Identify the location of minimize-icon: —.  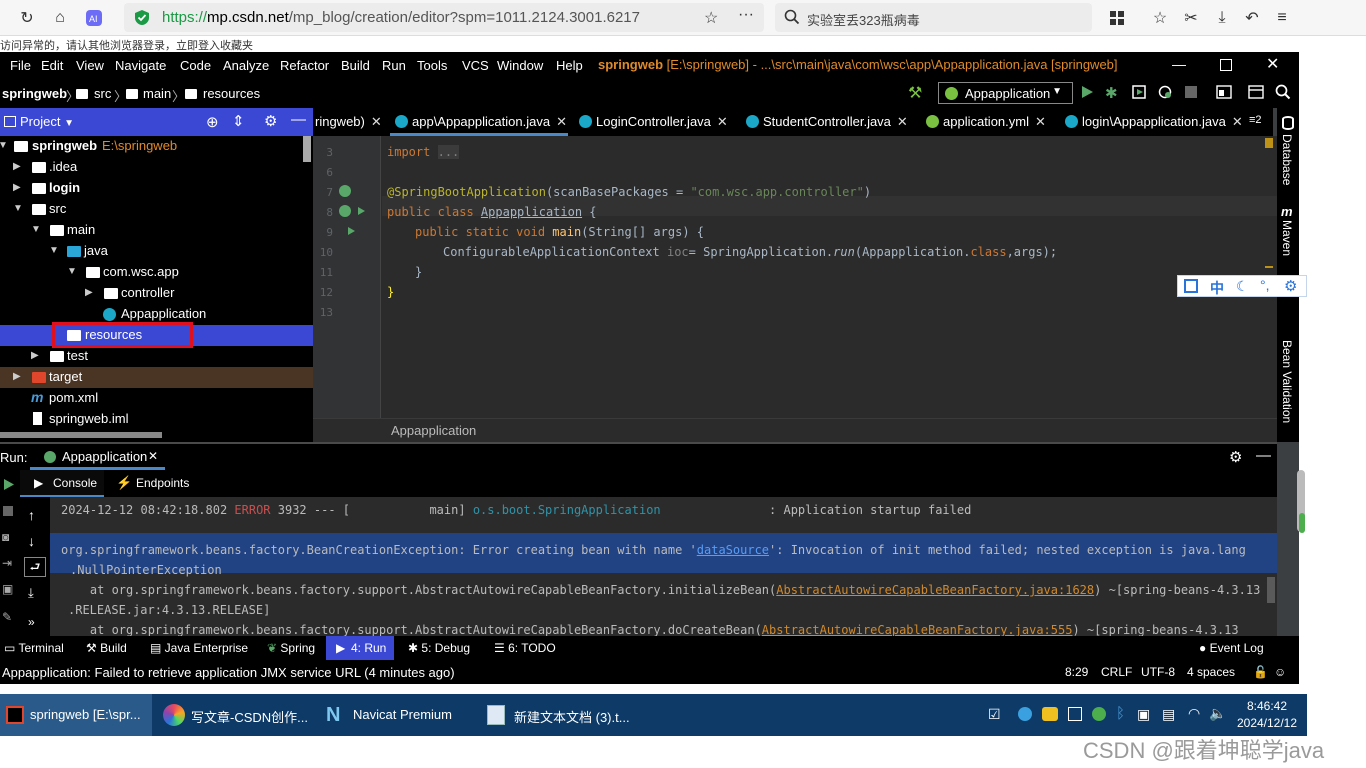
(1179, 64).